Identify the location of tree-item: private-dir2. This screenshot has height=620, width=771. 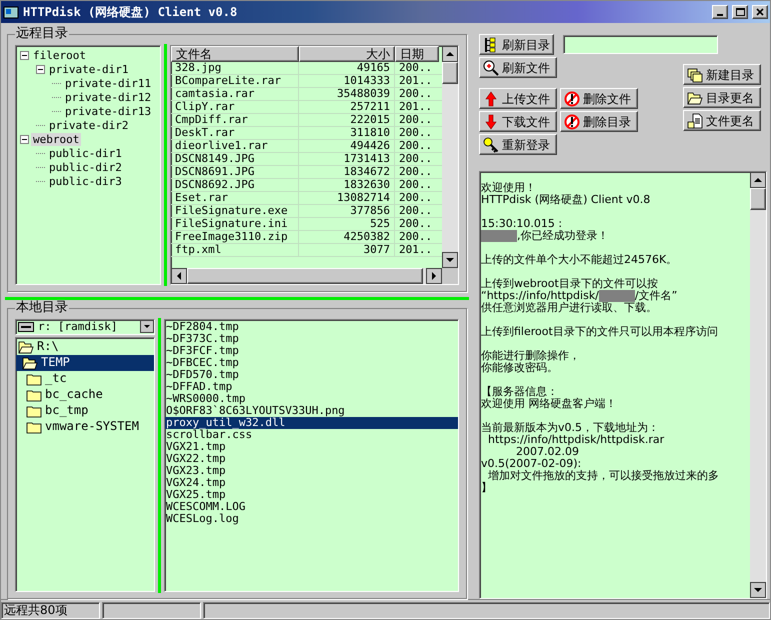
(88, 125).